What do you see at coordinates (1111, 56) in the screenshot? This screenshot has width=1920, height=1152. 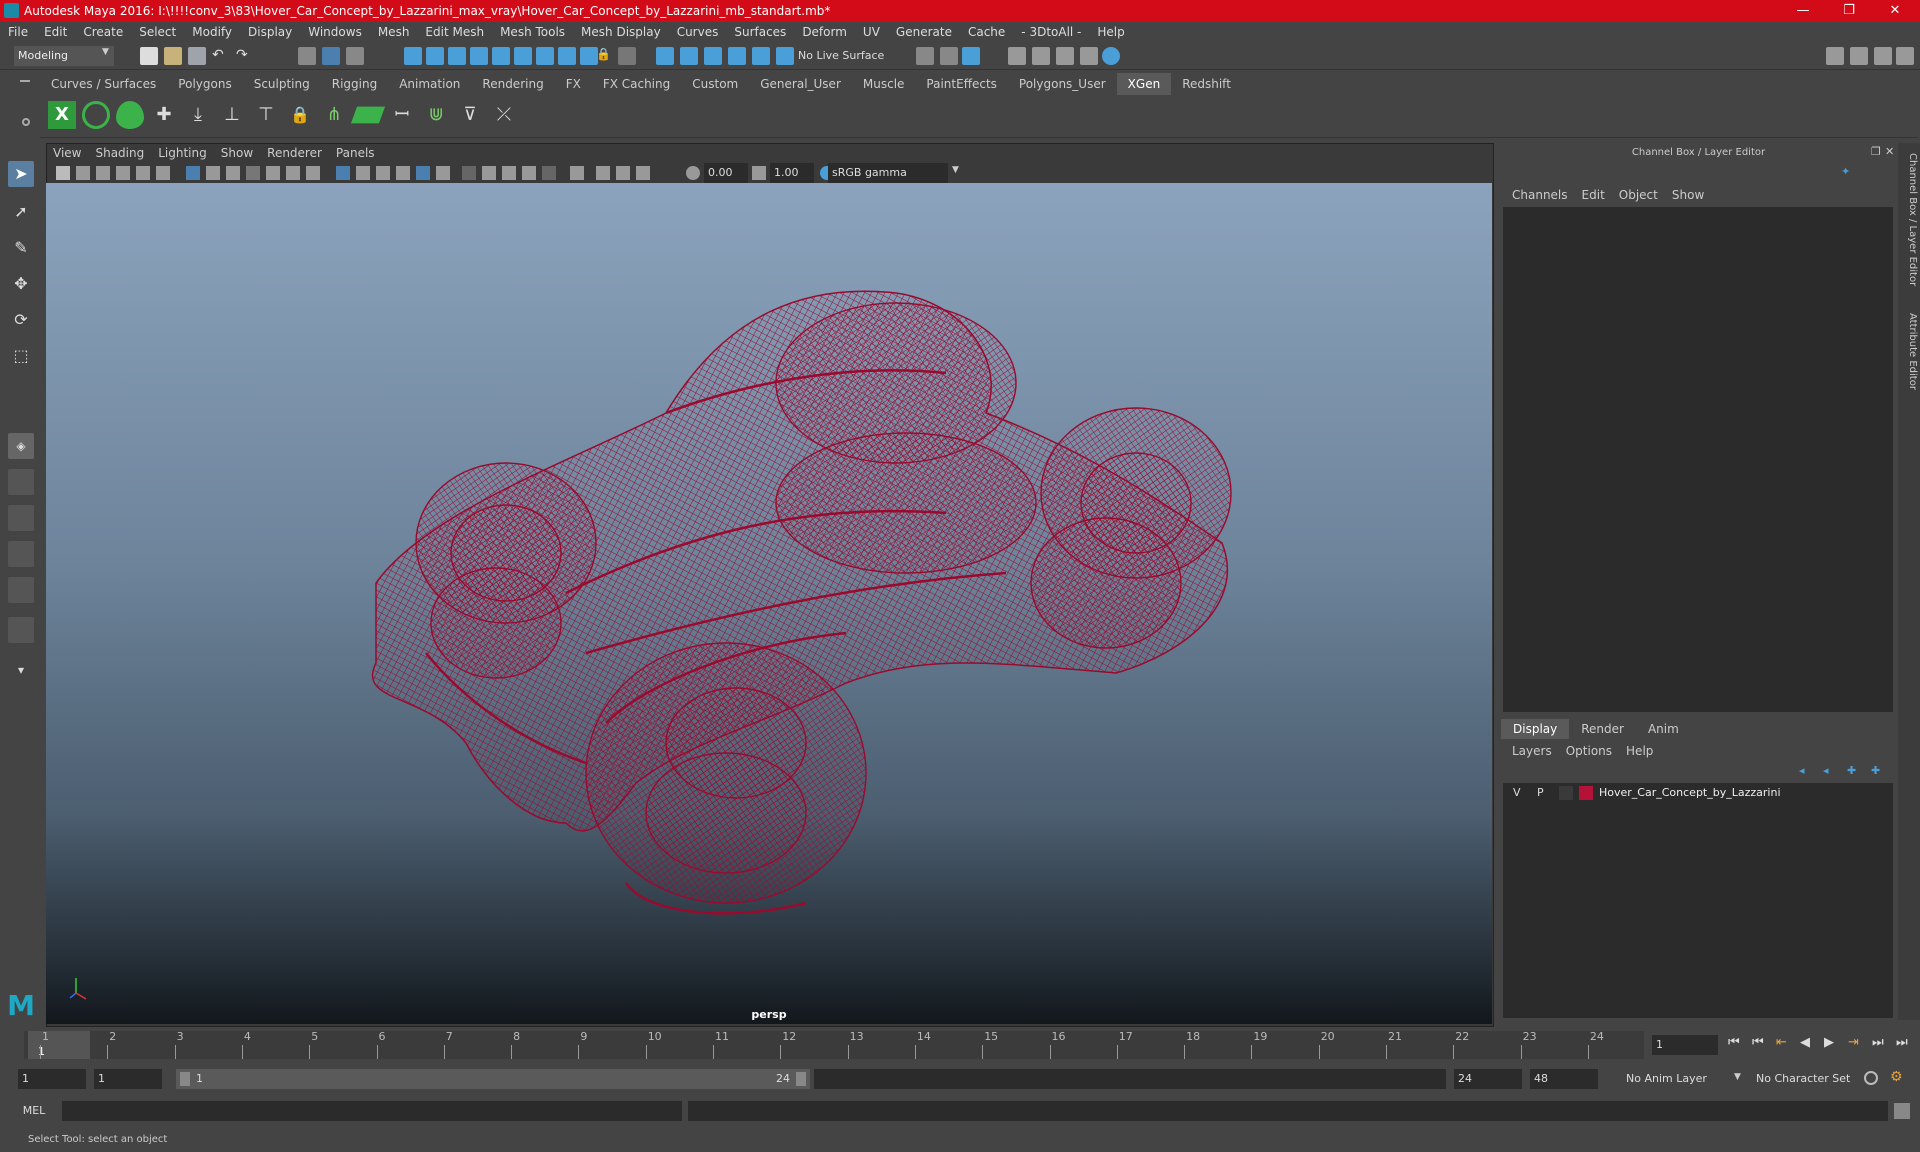 I see `redshift-icon` at bounding box center [1111, 56].